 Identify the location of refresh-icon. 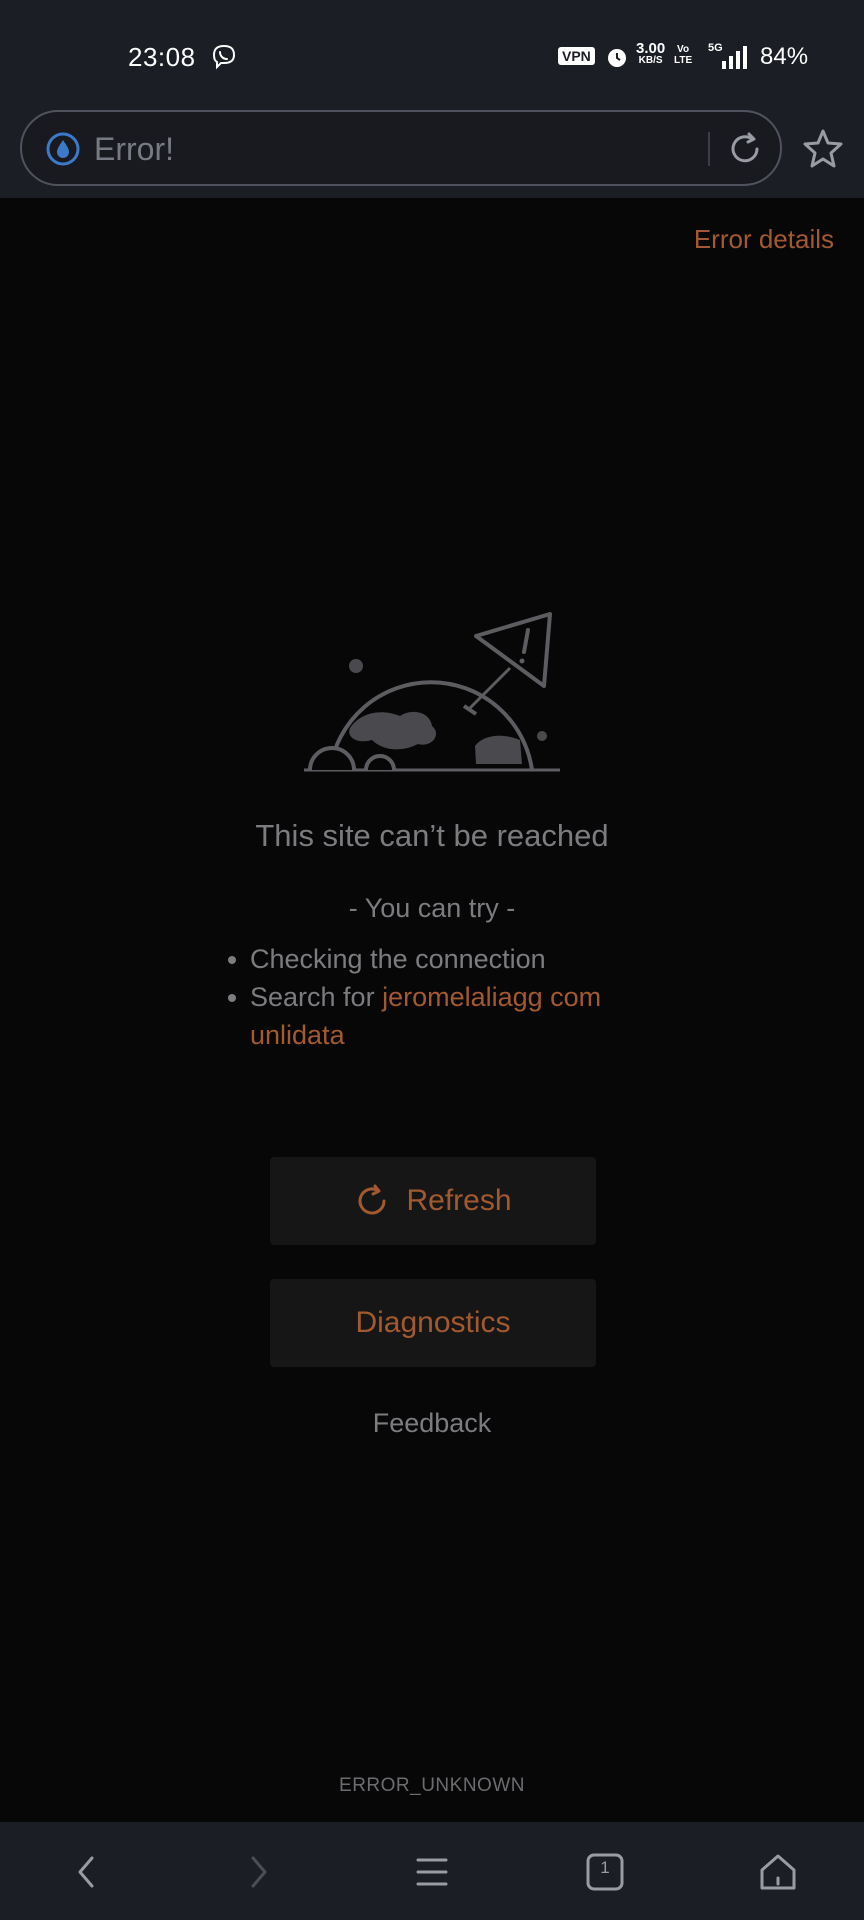
(372, 1199).